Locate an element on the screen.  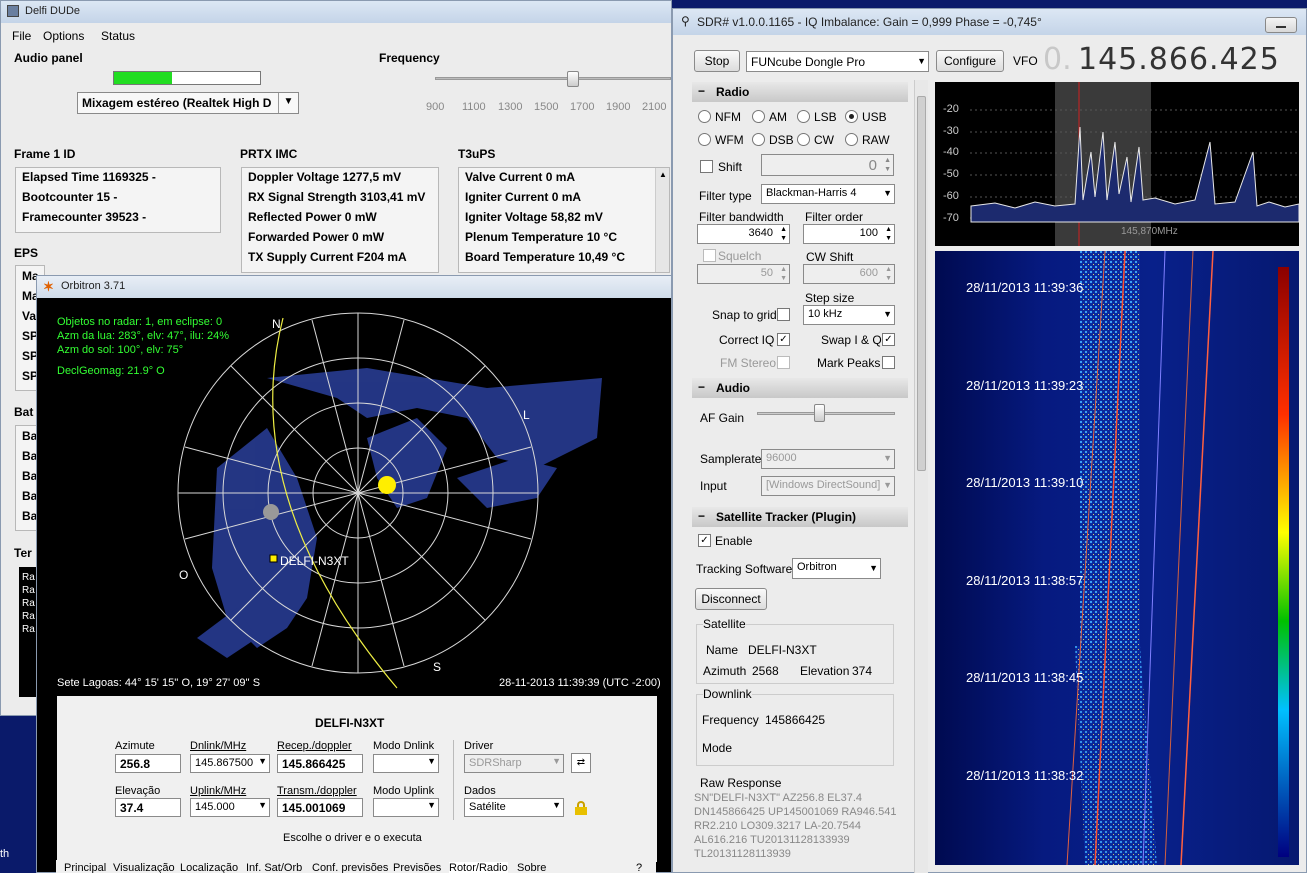
vfo-frequency: 145.866.425 is located at coordinates (1179, 59).